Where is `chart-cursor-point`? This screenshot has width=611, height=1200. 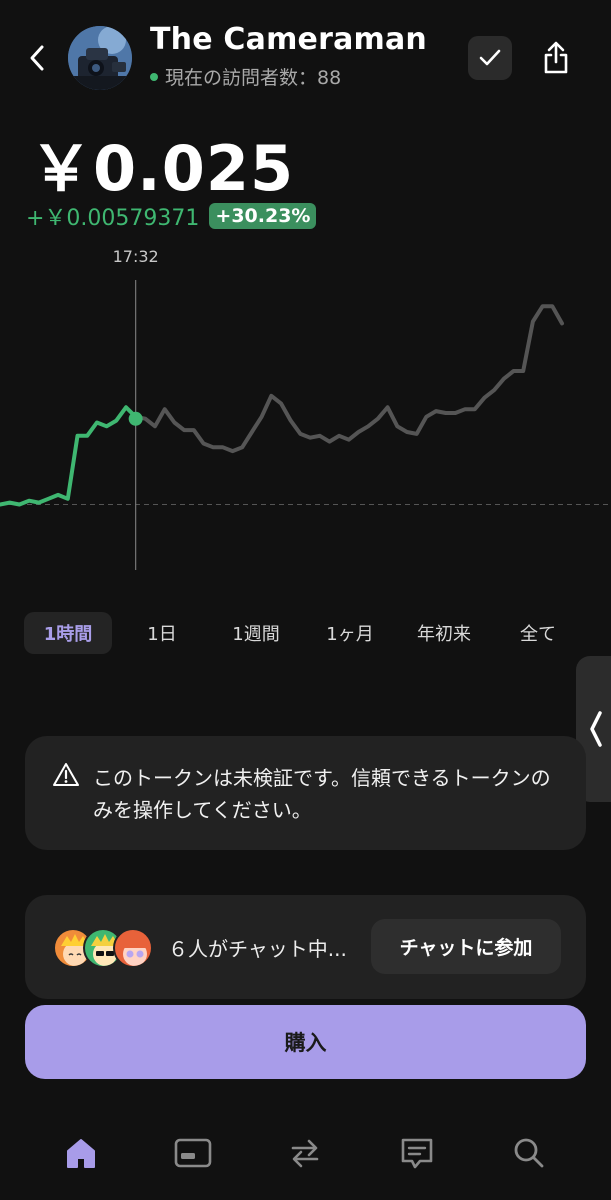
chart-cursor-point is located at coordinates (135, 418).